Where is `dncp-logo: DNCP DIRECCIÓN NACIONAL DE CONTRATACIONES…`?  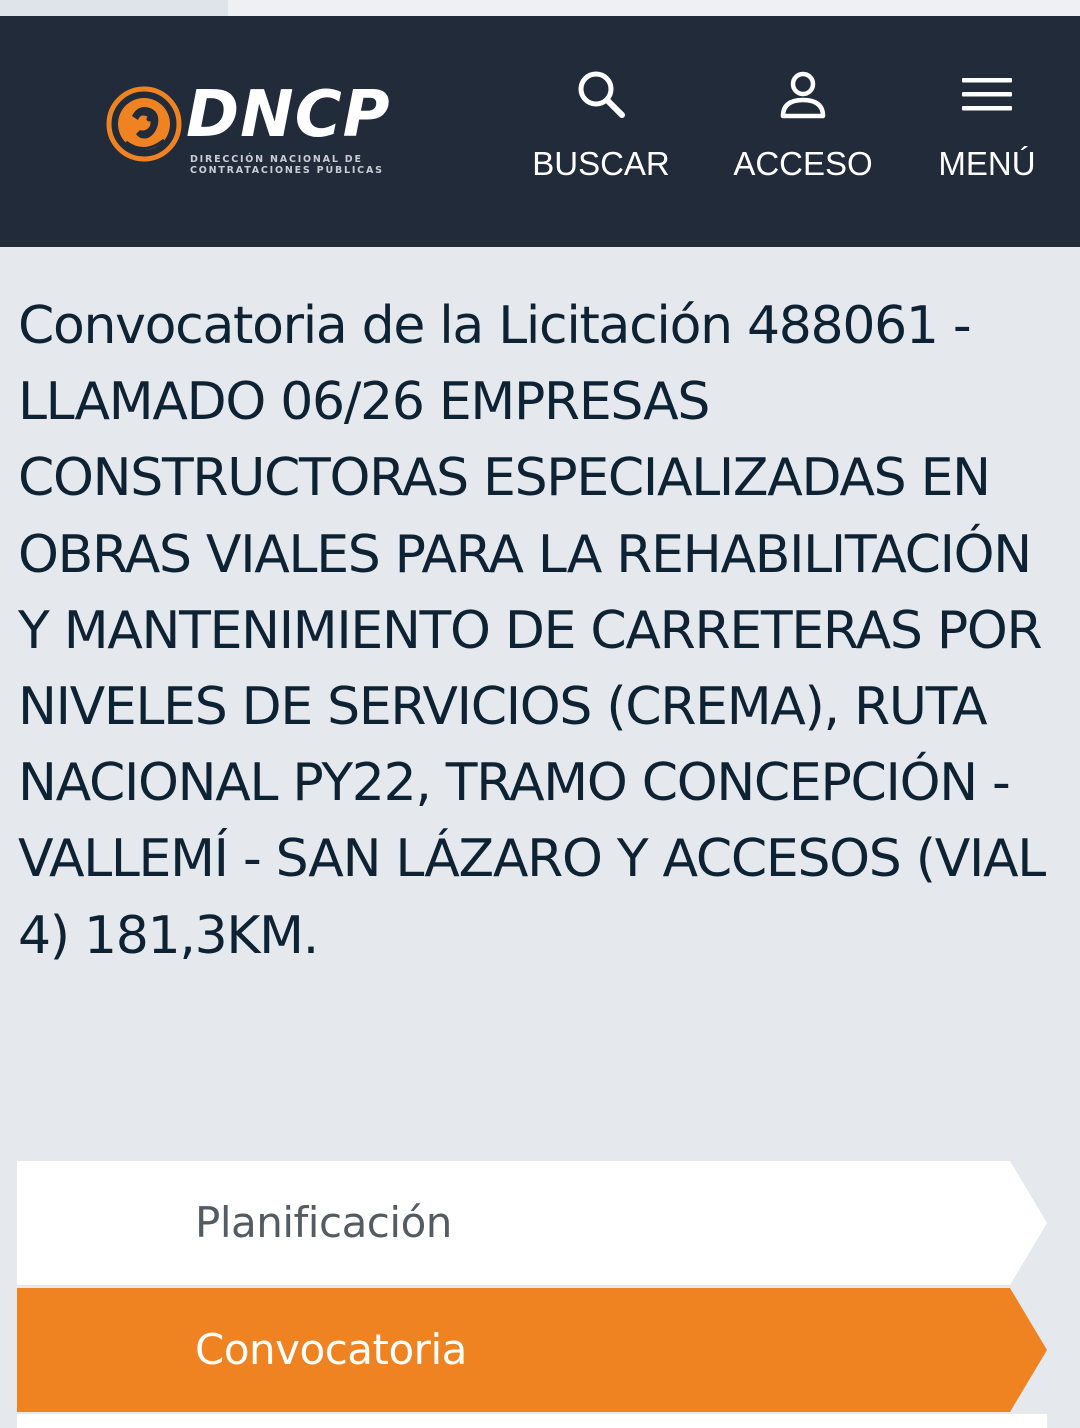 dncp-logo: DNCP DIRECCIÓN NACIONAL DE CONTRATACIONES… is located at coordinates (256, 130).